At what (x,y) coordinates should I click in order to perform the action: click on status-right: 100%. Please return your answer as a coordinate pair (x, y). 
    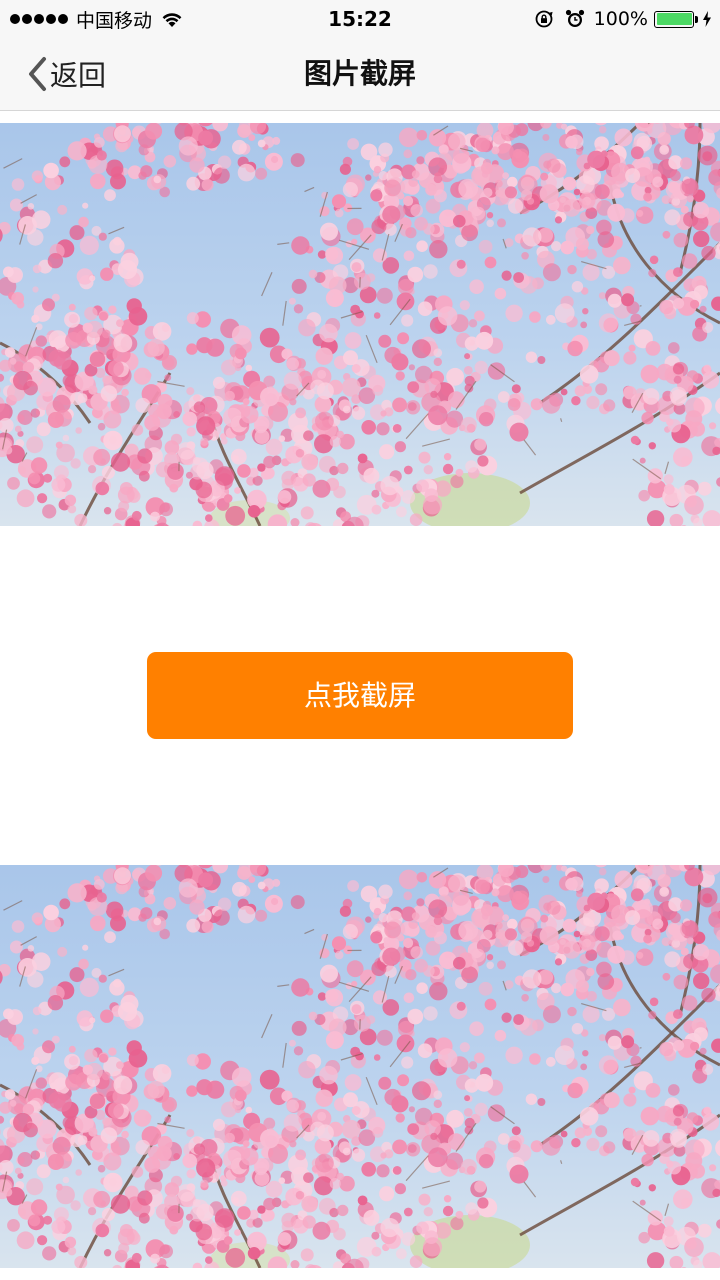
    Looking at the image, I should click on (623, 19).